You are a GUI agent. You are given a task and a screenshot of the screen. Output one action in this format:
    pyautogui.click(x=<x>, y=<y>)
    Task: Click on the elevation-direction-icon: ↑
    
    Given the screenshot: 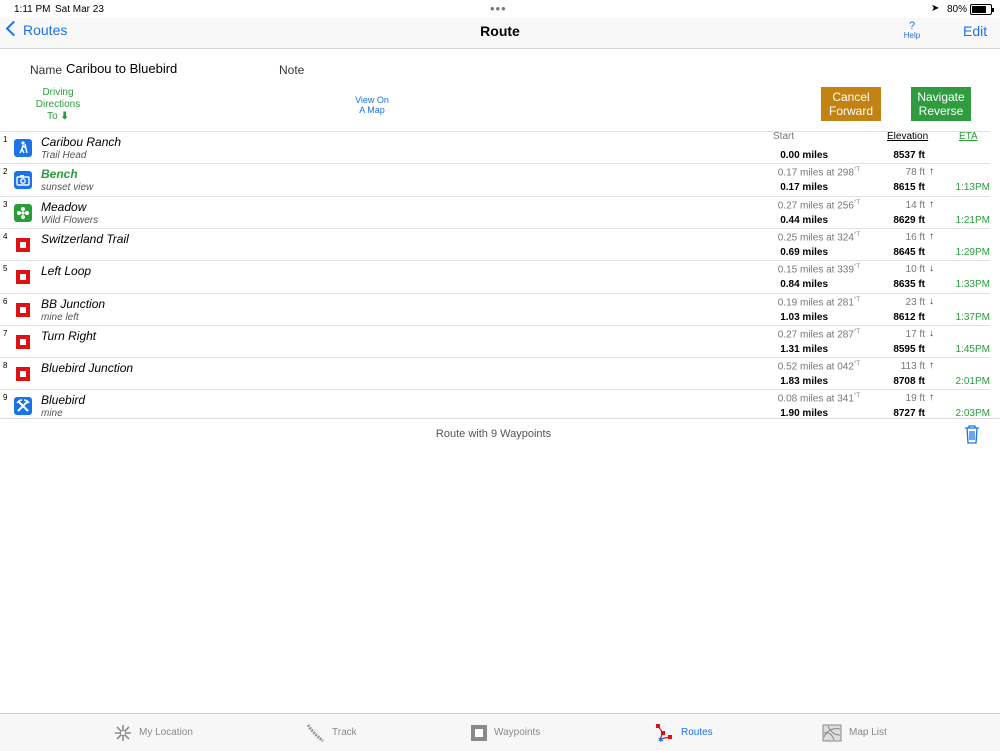 What is the action you would take?
    pyautogui.click(x=931, y=398)
    